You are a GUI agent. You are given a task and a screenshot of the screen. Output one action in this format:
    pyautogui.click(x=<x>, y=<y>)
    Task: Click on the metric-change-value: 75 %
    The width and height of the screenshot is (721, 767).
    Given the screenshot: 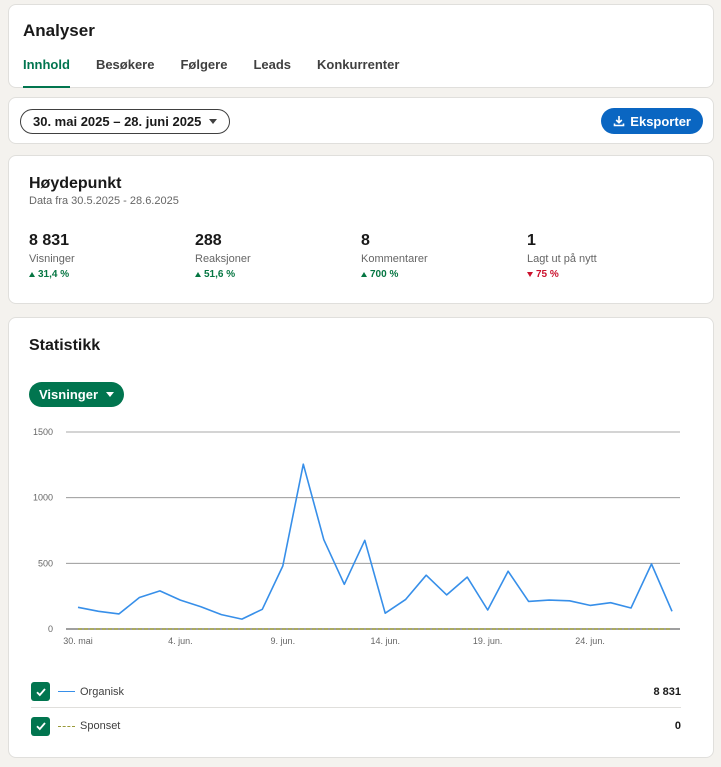 What is the action you would take?
    pyautogui.click(x=547, y=274)
    